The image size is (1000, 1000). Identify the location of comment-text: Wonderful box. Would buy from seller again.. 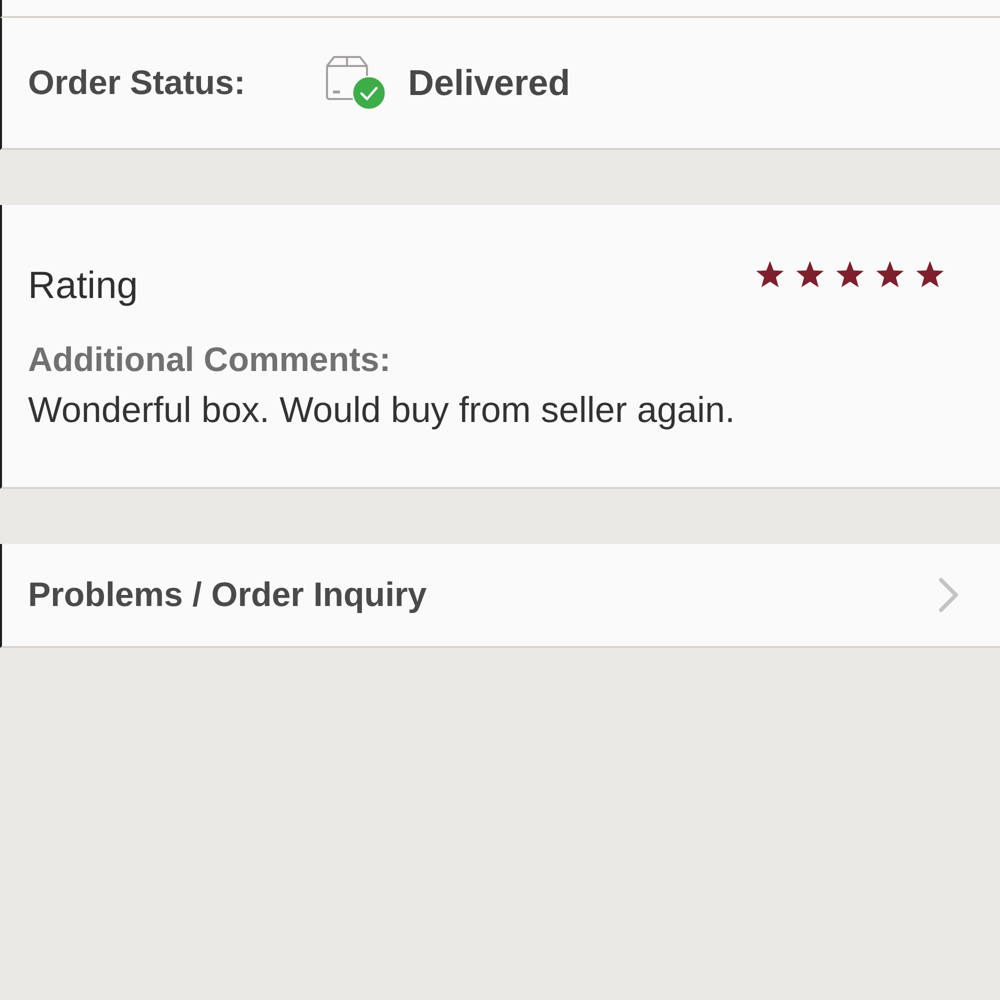
(382, 410).